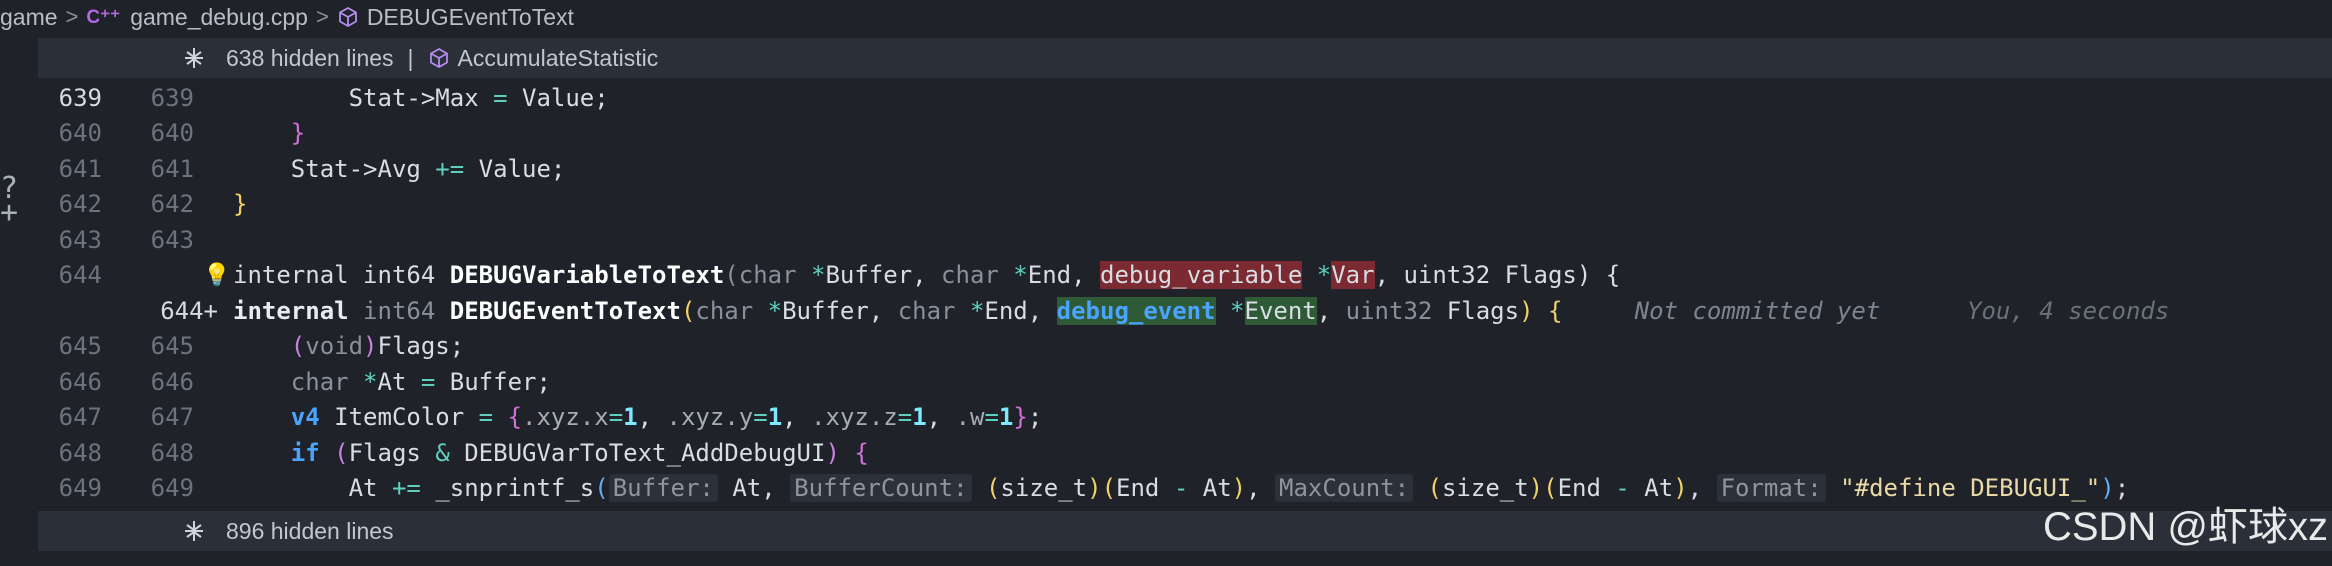  I want to click on code-text: char *At = Buffer;, so click(420, 381).